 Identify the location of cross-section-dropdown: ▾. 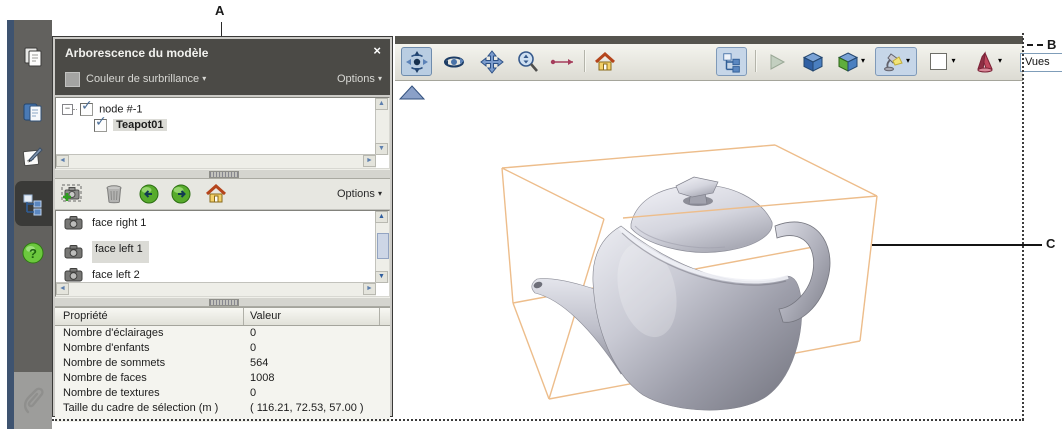
(988, 61).